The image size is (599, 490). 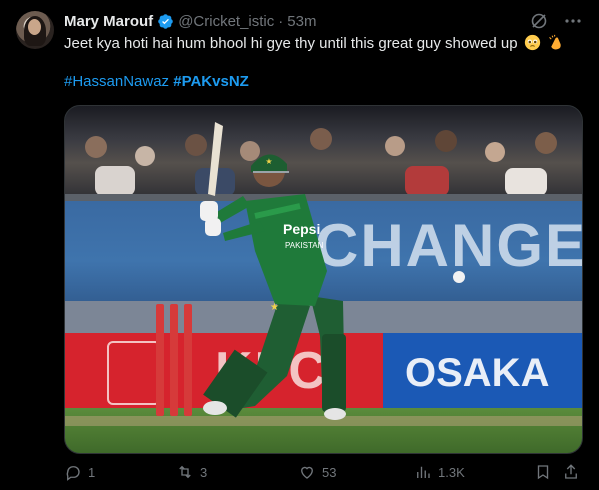 What do you see at coordinates (573, 21) in the screenshot?
I see `more-icon` at bounding box center [573, 21].